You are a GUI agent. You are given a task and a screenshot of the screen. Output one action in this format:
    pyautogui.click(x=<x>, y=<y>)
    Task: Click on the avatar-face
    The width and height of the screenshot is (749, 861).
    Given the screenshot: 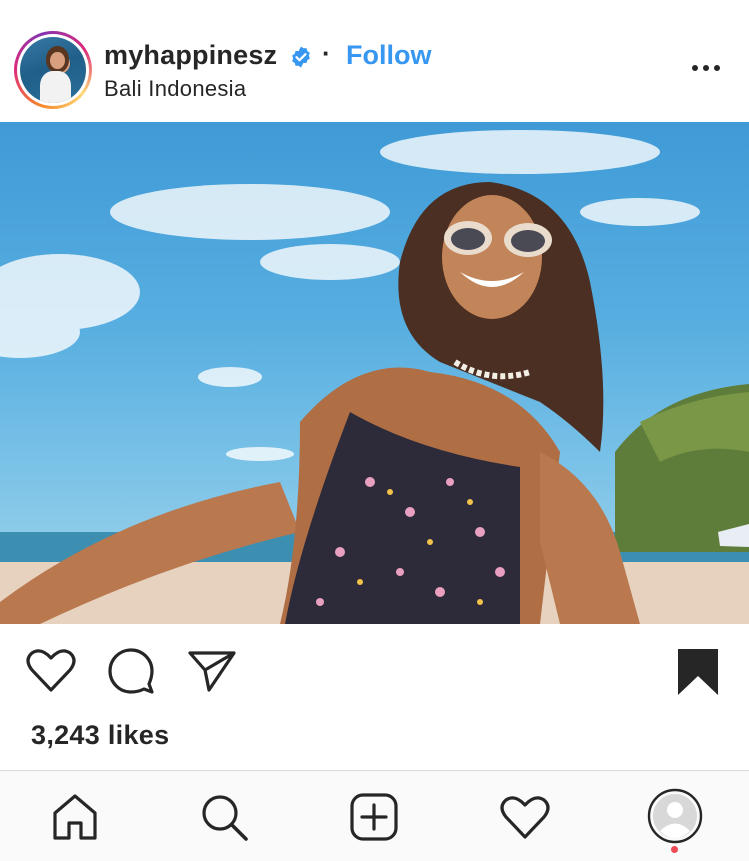 What is the action you would take?
    pyautogui.click(x=57, y=60)
    